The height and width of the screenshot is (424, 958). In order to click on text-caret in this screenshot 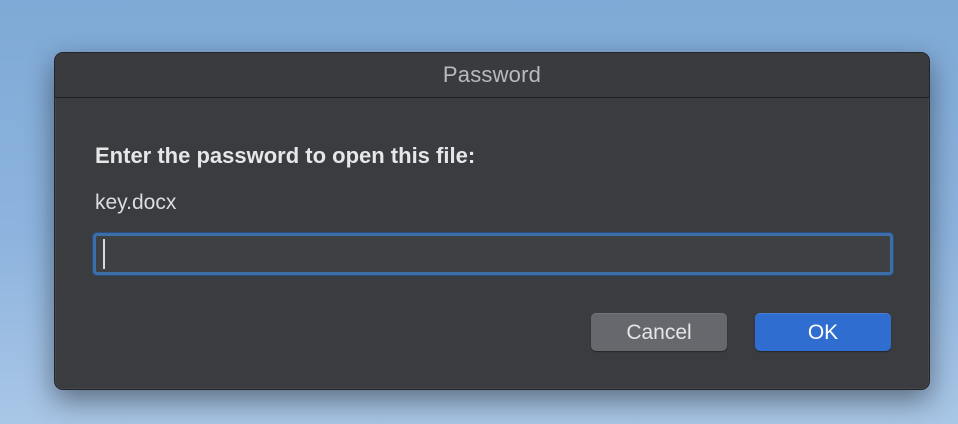, I will do `click(104, 254)`.